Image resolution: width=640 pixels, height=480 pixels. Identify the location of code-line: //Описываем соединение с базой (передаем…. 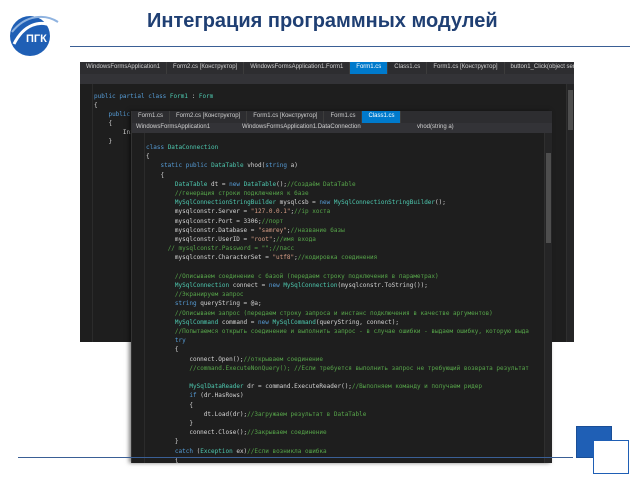
(306, 276).